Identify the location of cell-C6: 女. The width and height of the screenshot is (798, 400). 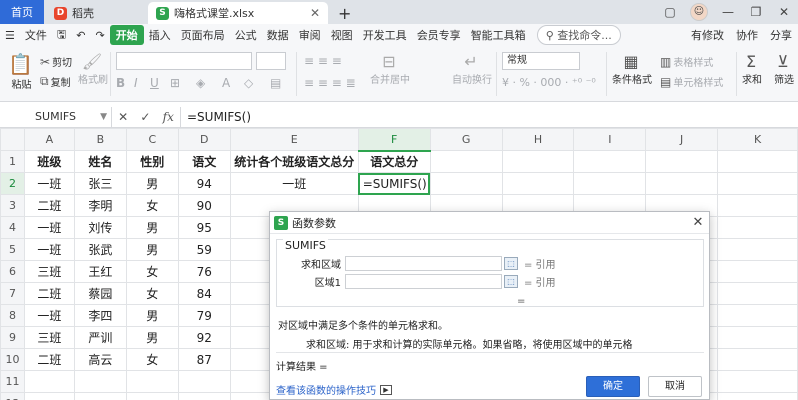
(152, 271).